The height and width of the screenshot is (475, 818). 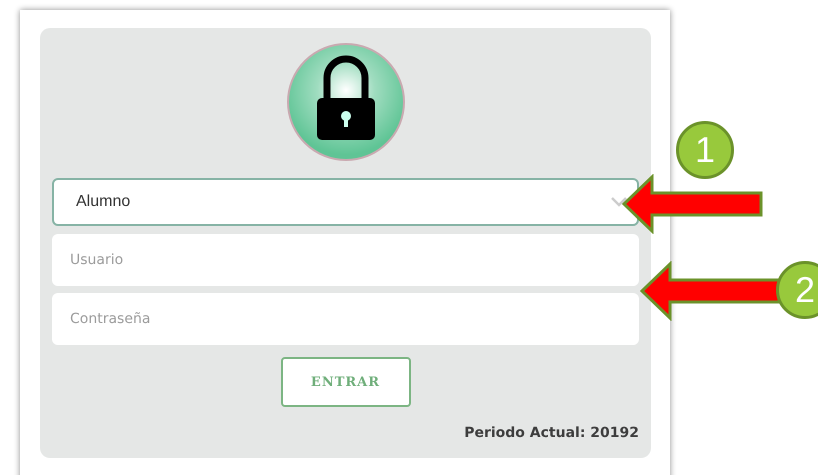 I want to click on padlock-icon, so click(x=346, y=102).